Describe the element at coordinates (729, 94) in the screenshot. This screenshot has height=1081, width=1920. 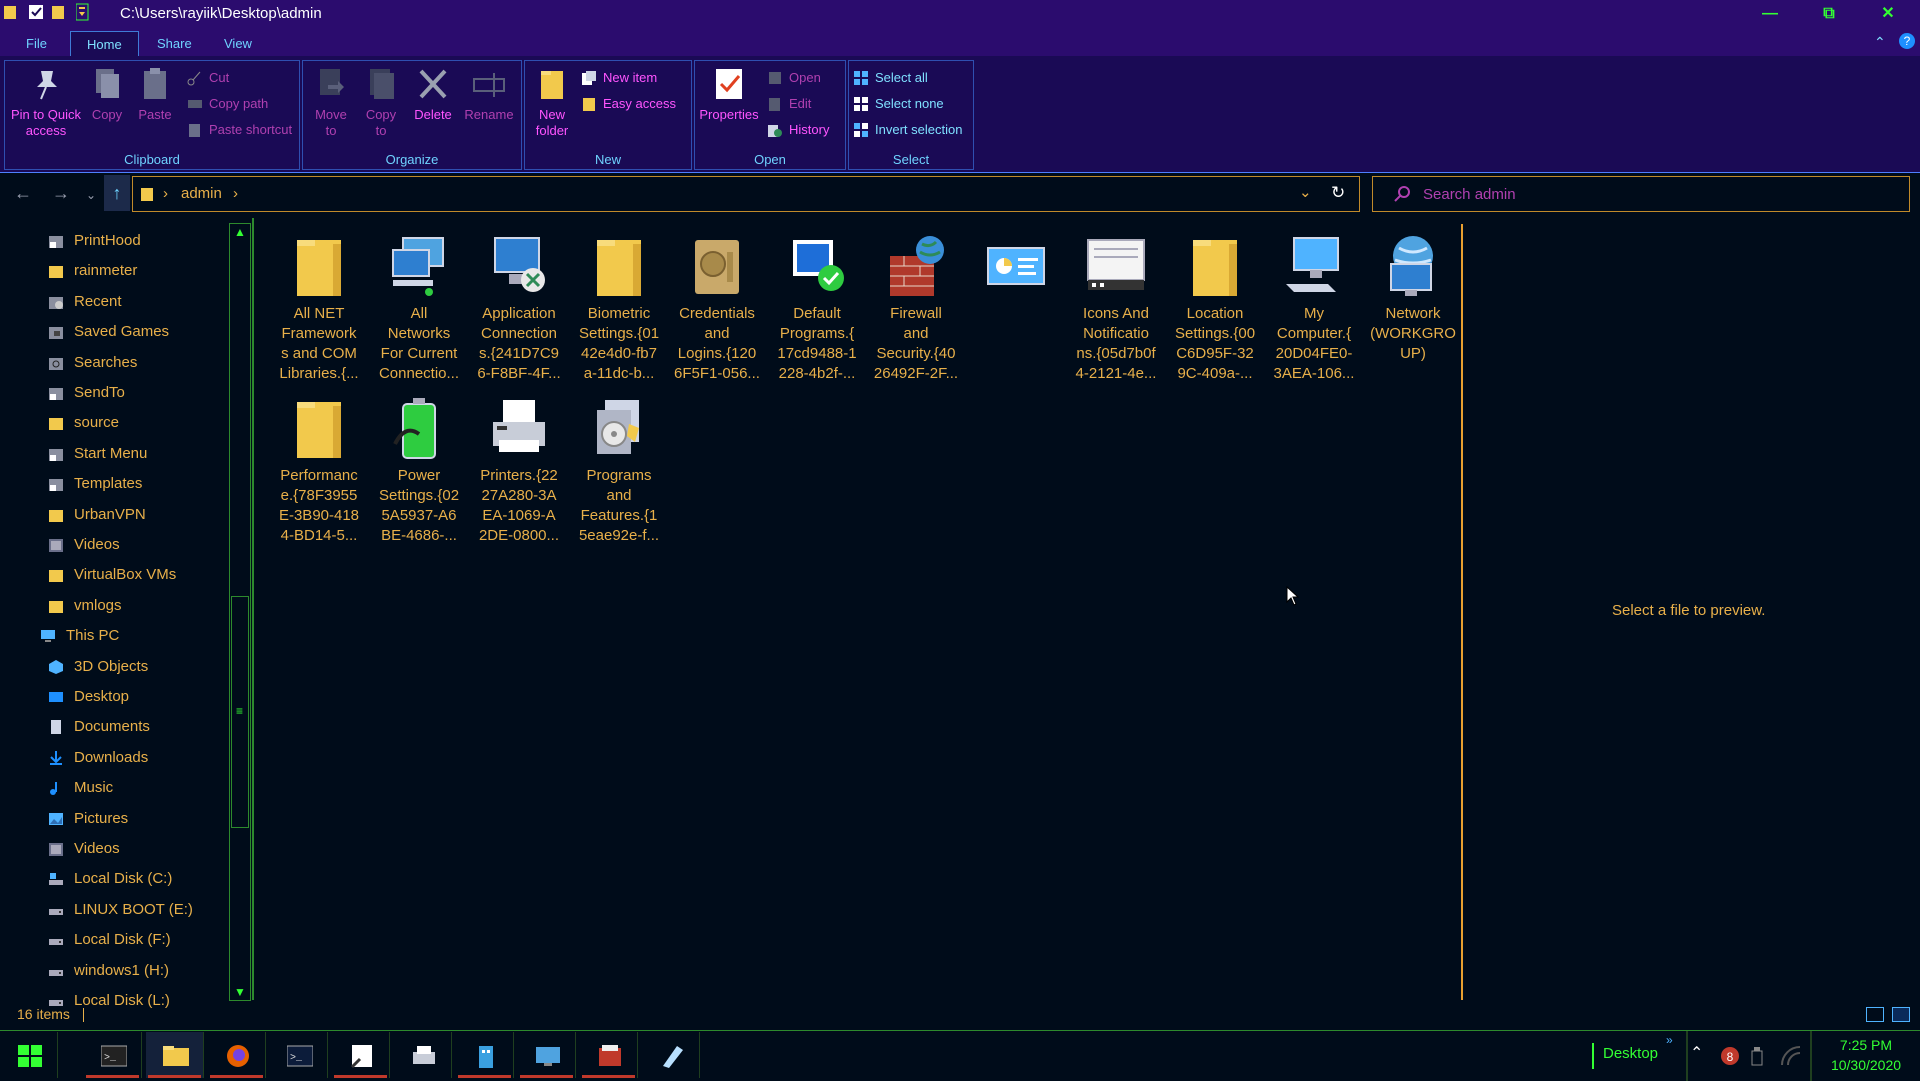
I see `properties-button: Properties` at that location.